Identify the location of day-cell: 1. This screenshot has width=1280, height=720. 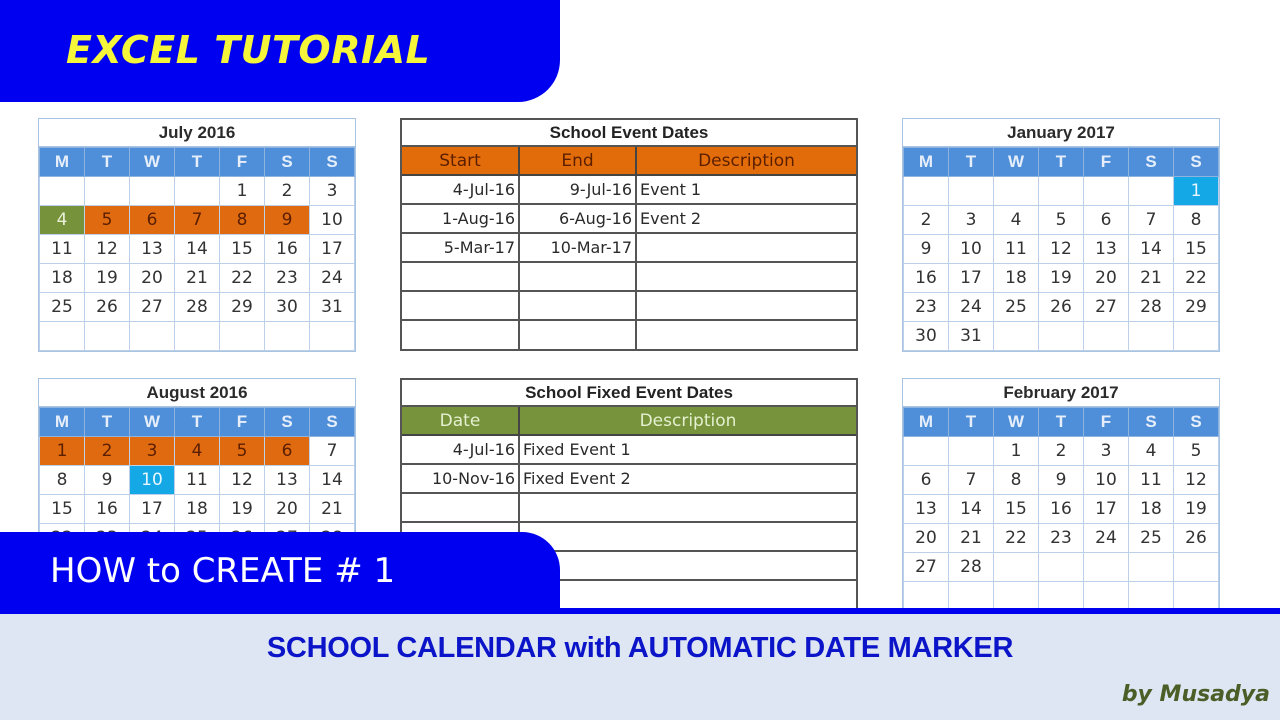
(242, 191).